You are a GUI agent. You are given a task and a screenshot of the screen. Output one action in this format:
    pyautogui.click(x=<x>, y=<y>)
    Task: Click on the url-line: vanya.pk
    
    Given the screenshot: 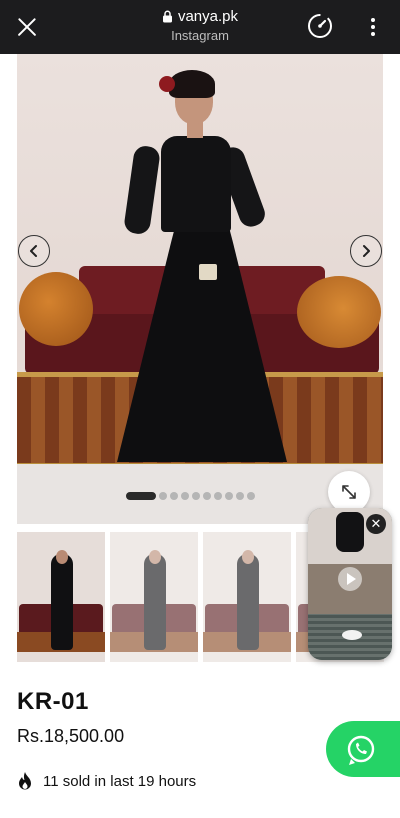 What is the action you would take?
    pyautogui.click(x=200, y=16)
    